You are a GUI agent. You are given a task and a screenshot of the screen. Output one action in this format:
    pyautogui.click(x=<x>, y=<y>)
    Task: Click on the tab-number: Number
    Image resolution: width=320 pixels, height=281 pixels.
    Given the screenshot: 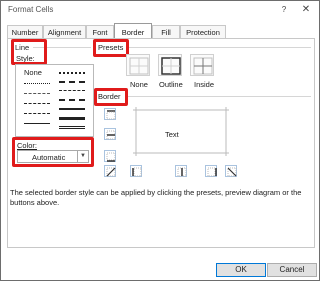 What is the action you would take?
    pyautogui.click(x=25, y=32)
    